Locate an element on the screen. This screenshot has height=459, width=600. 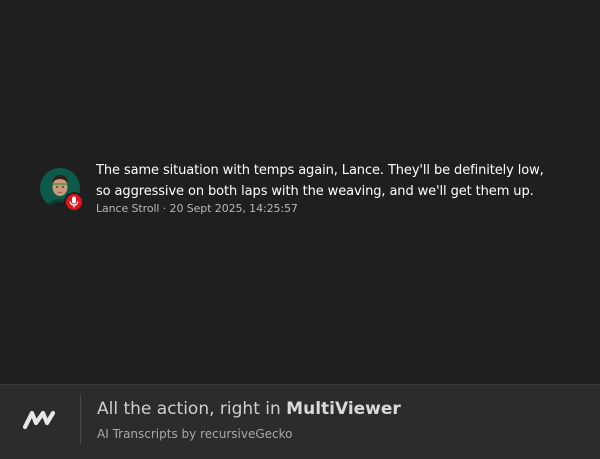
footer-title-prefix: All the action, right in is located at coordinates (192, 409).